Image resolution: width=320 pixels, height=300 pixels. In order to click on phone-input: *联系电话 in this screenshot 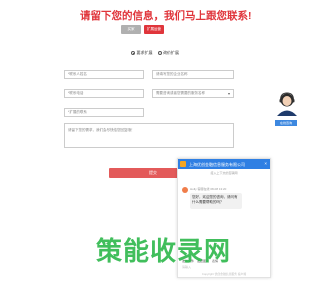, I will do `click(104, 93)`.